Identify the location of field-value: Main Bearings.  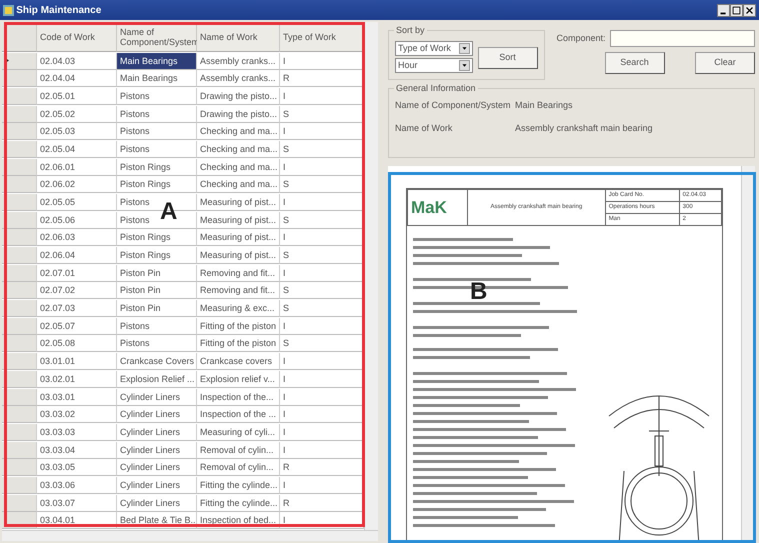
(544, 105).